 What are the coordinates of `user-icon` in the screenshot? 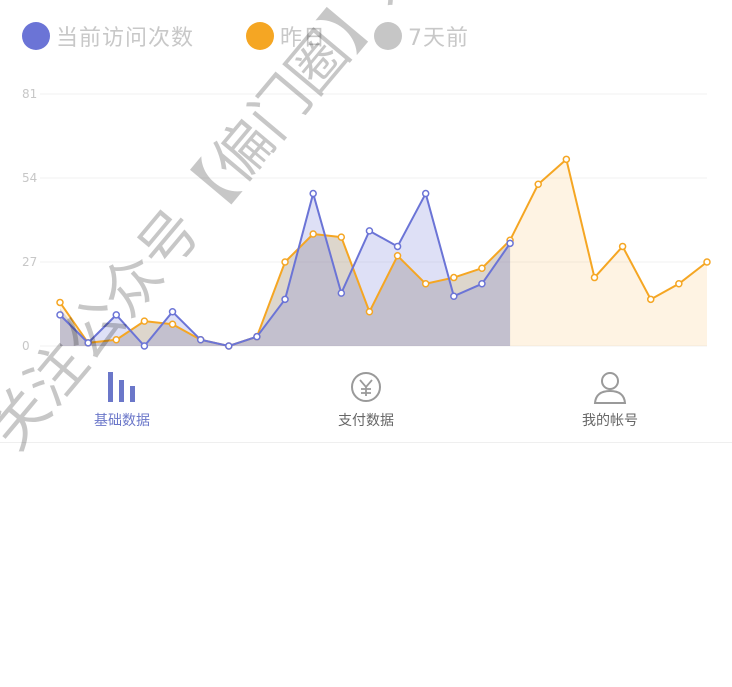 It's located at (610, 388).